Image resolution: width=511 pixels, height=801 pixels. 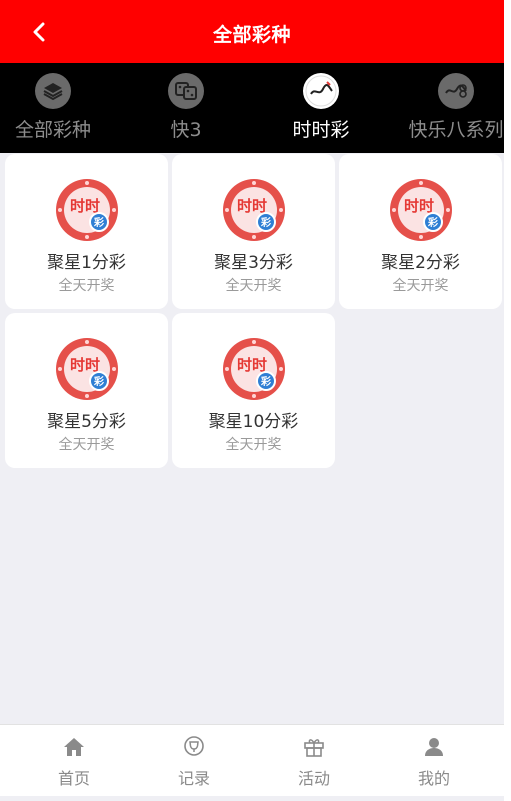 What do you see at coordinates (251, 35) in the screenshot?
I see `page-title: 全部彩种` at bounding box center [251, 35].